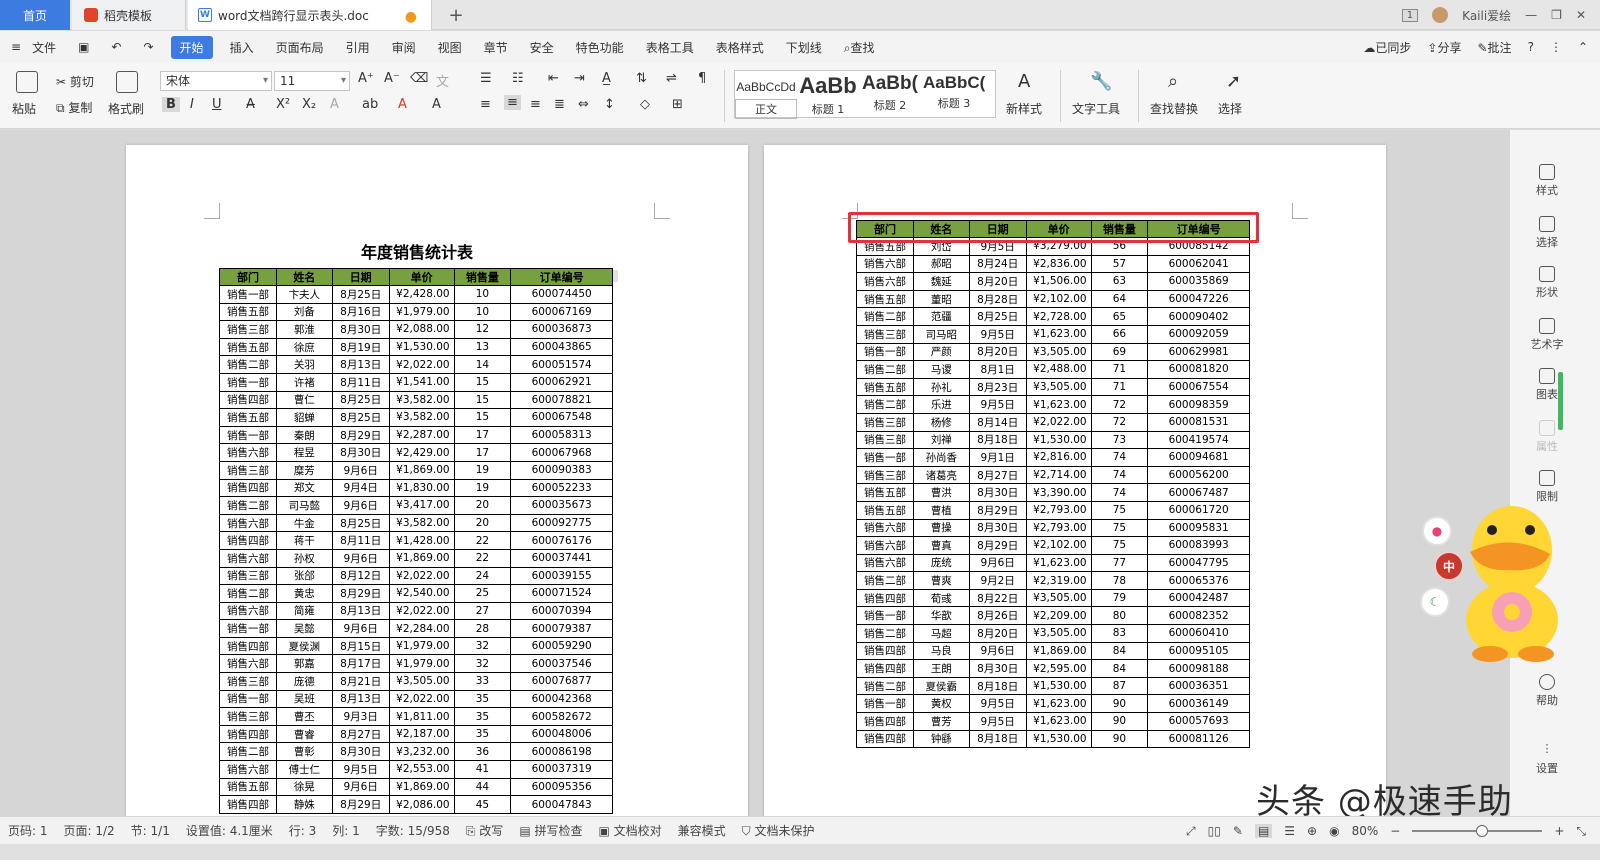 This screenshot has height=860, width=1600. What do you see at coordinates (1119, 668) in the screenshot?
I see `cell-qty: 84` at bounding box center [1119, 668].